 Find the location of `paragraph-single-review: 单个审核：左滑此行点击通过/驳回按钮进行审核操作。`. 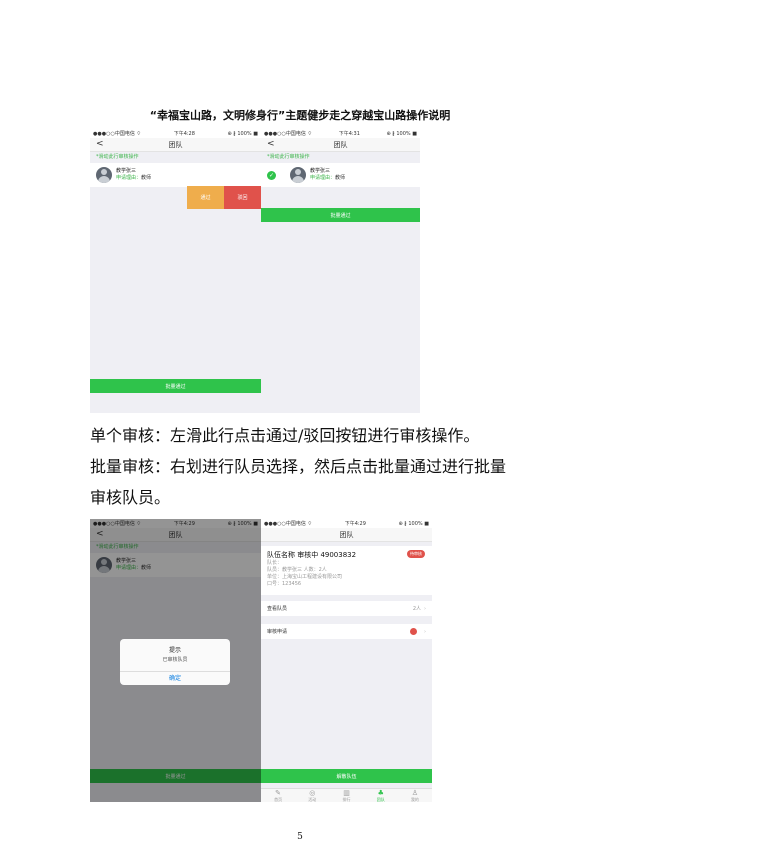

paragraph-single-review: 单个审核：左滑此行点击通过/驳回按钮进行审核操作。 is located at coordinates (285, 435).